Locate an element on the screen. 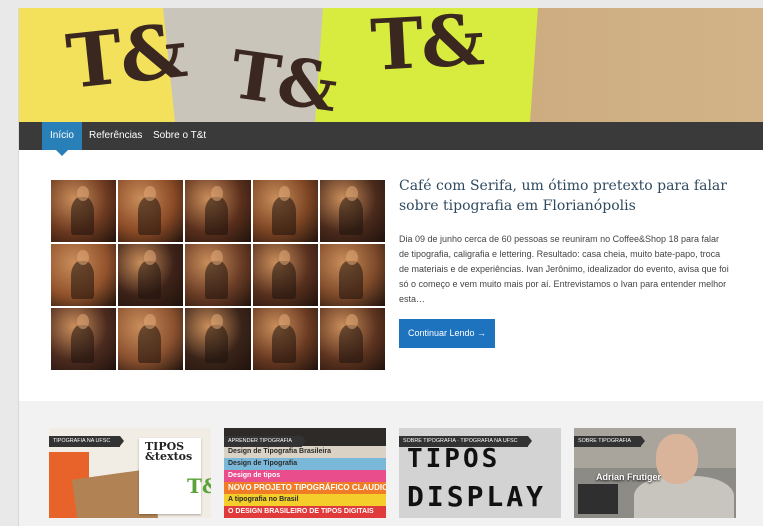  main-navigation: Início Referências Sobre o T&t is located at coordinates (391, 139).